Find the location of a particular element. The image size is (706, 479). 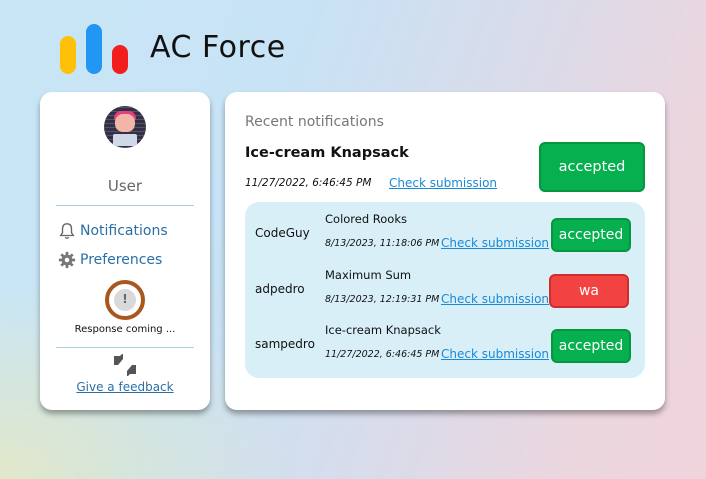

logo-bar-red is located at coordinates (120, 59).